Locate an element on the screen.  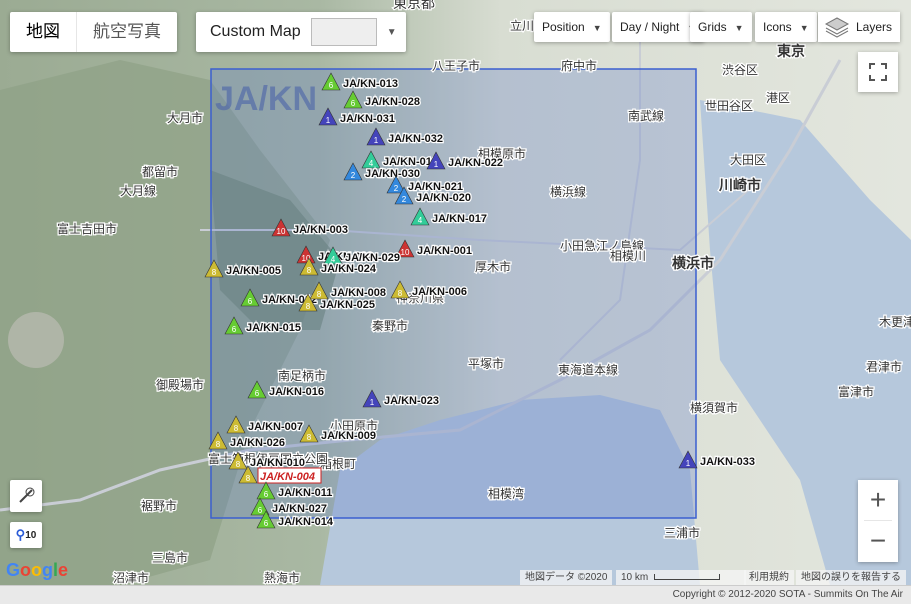
grids-menu-label: Grids is located at coordinates (712, 27).